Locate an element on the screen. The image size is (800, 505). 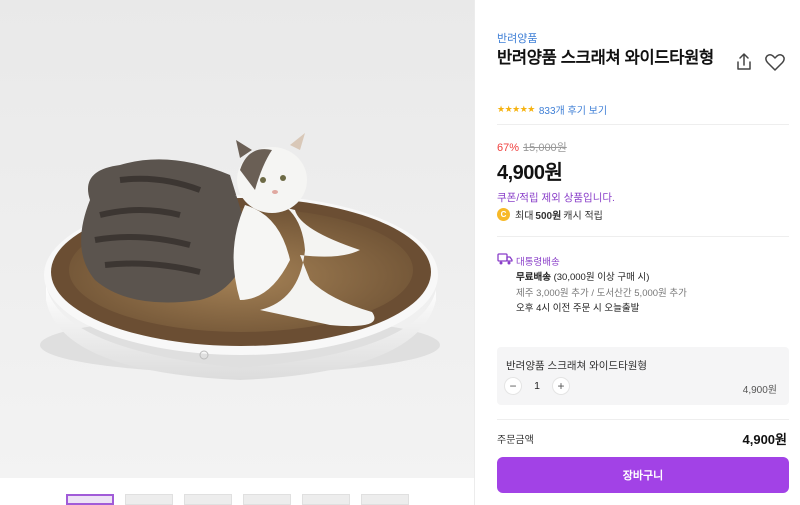
discount-rate: 67% is located at coordinates (508, 148).